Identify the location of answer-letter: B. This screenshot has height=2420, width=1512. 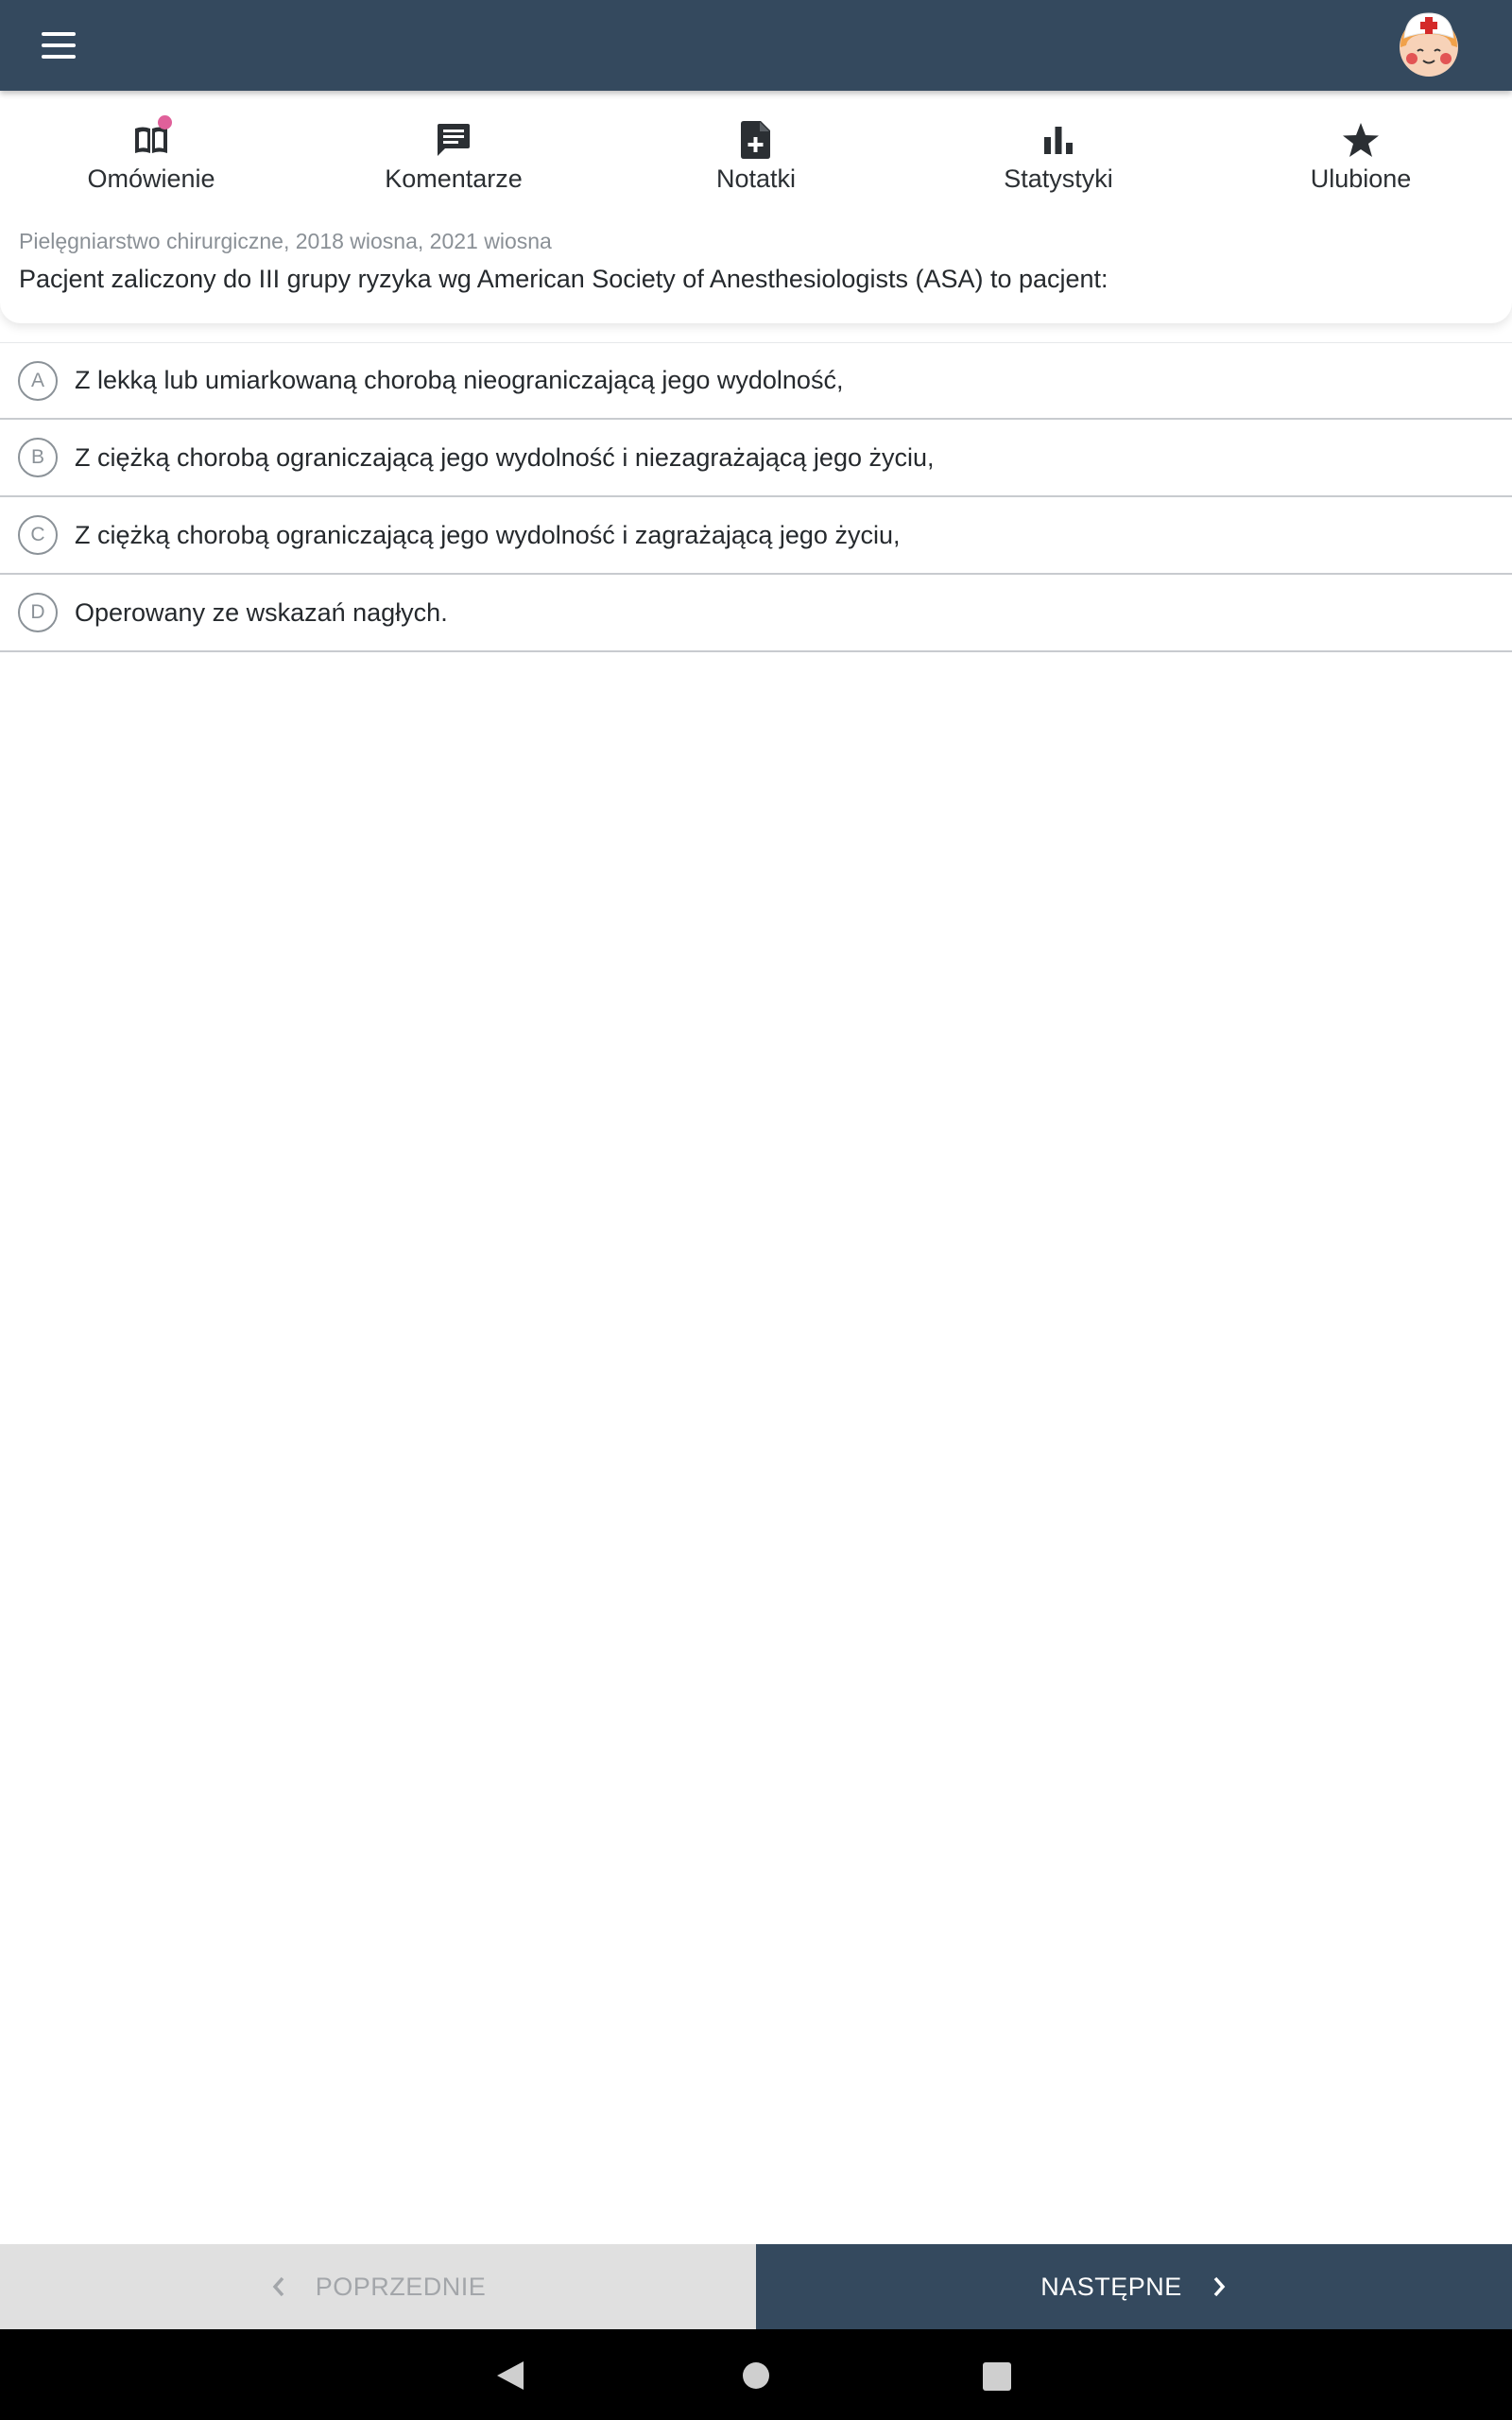
(38, 457).